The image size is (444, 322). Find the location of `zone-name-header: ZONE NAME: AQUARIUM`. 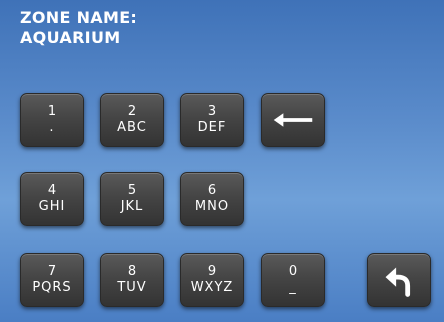

zone-name-header: ZONE NAME: AQUARIUM is located at coordinates (78, 28).